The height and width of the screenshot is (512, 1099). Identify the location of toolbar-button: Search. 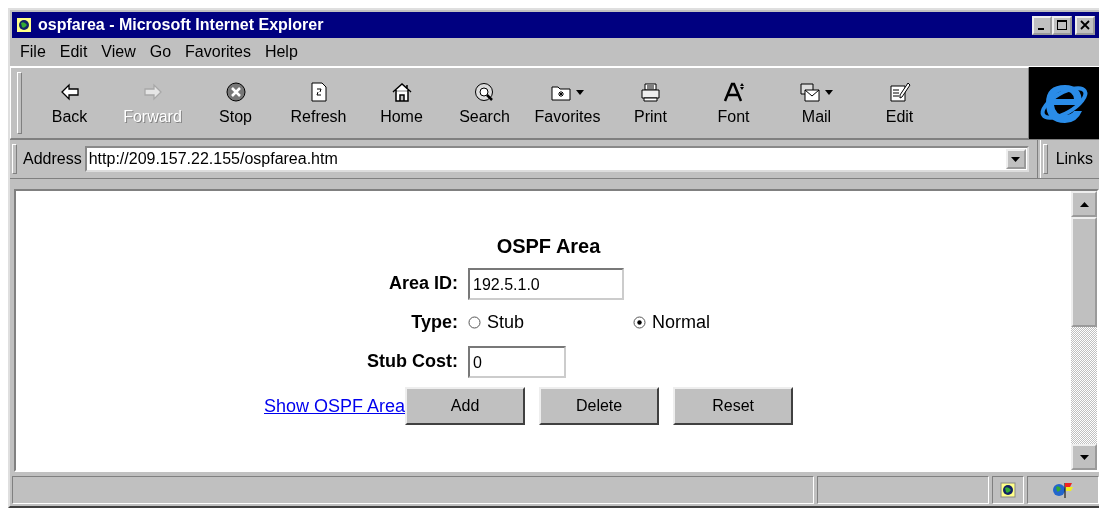
(484, 103).